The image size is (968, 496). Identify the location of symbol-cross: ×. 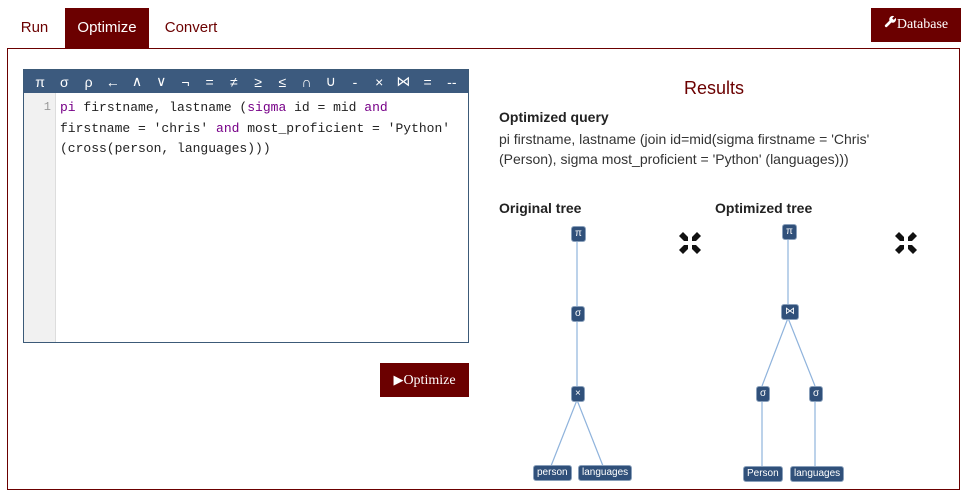
(379, 82).